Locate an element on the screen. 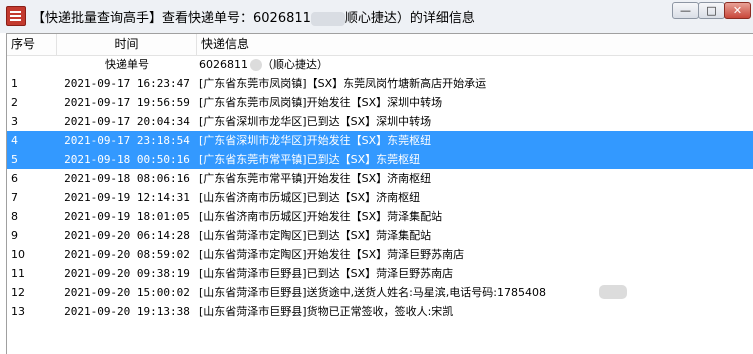 The width and height of the screenshot is (753, 354). close-icon: ✕ is located at coordinates (737, 10).